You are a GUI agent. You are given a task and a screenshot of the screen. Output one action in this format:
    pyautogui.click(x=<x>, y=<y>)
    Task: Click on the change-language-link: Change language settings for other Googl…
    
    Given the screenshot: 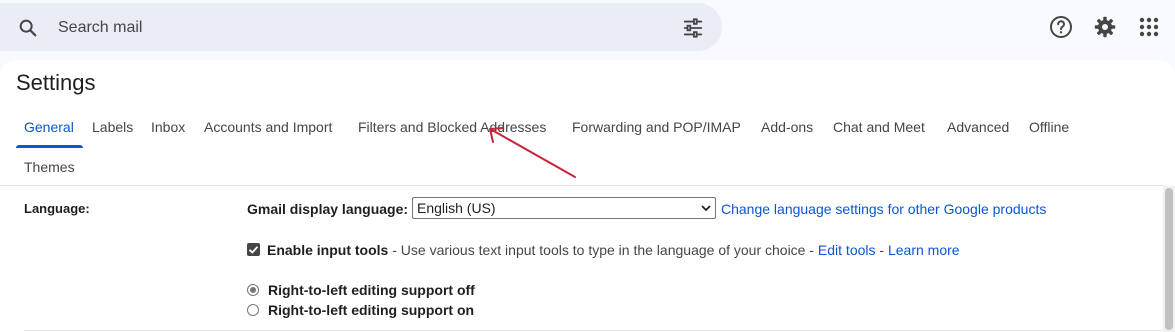 What is the action you would take?
    pyautogui.click(x=883, y=209)
    